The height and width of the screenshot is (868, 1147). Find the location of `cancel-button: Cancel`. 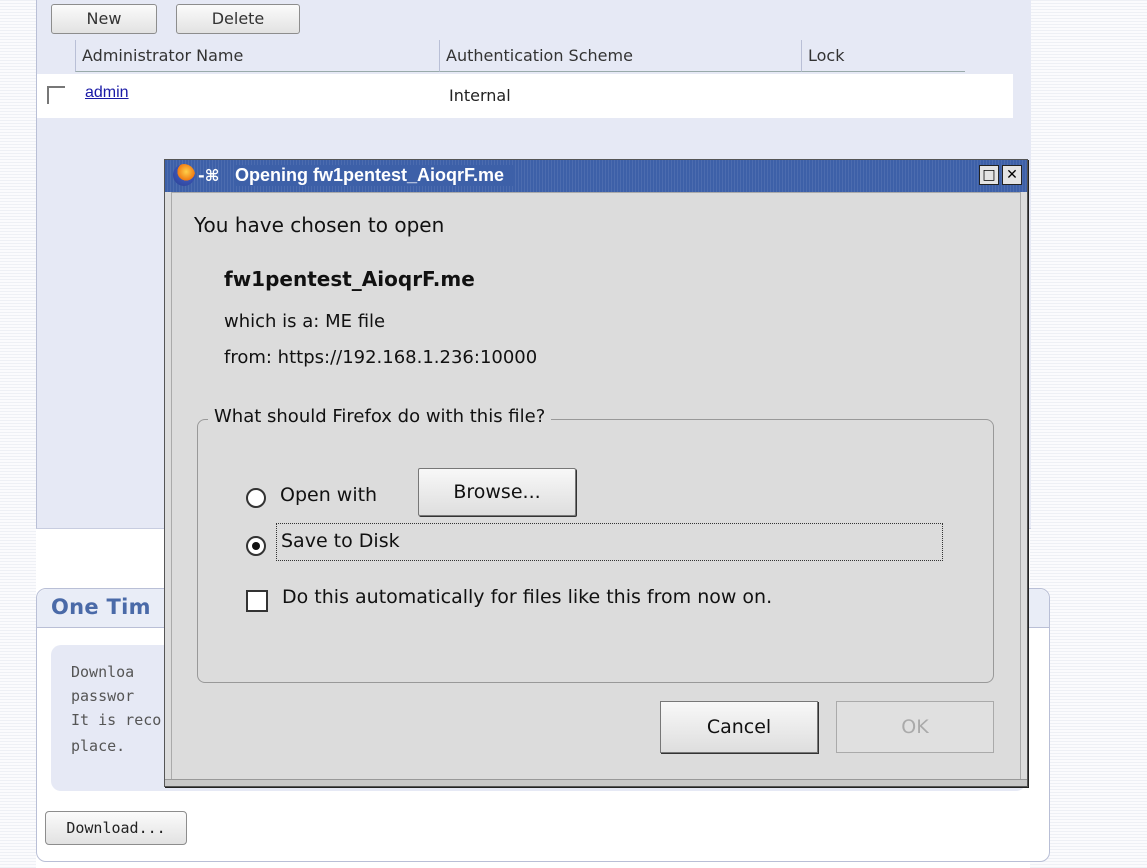

cancel-button: Cancel is located at coordinates (739, 727).